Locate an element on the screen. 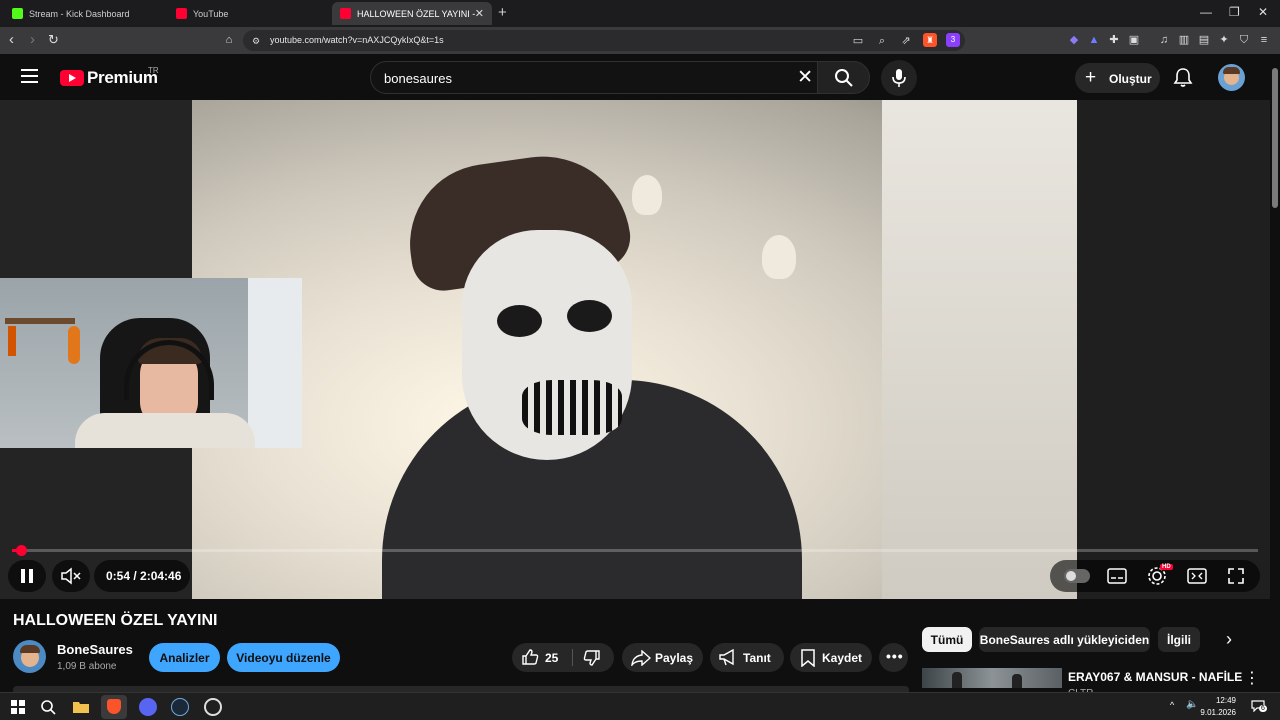 The height and width of the screenshot is (720, 1280). bookmark-icon: ⌂ is located at coordinates (229, 40).